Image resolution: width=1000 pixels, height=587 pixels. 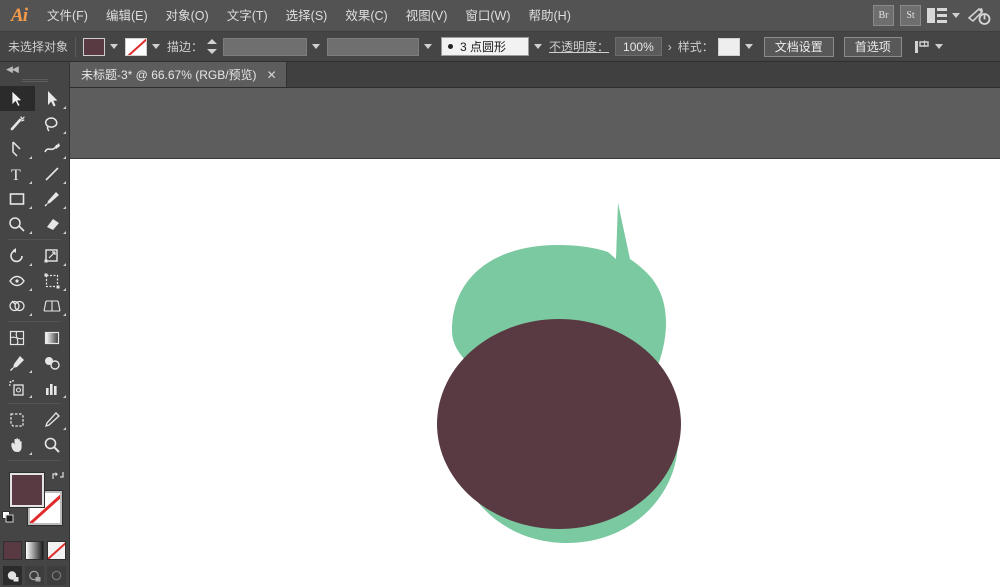 What do you see at coordinates (12, 575) in the screenshot?
I see `draw-normal-button` at bounding box center [12, 575].